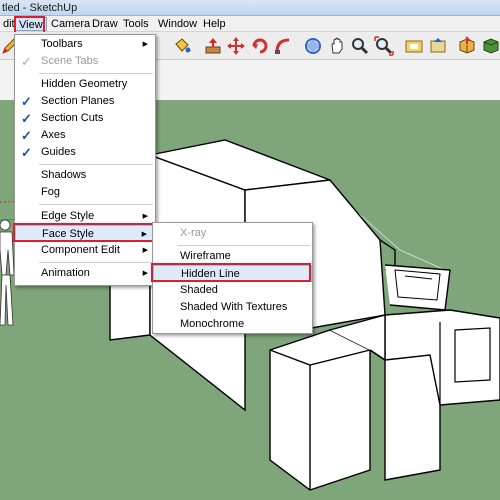 The height and width of the screenshot is (500, 500). Describe the element at coordinates (337, 46) in the screenshot. I see `pan-icon` at that location.